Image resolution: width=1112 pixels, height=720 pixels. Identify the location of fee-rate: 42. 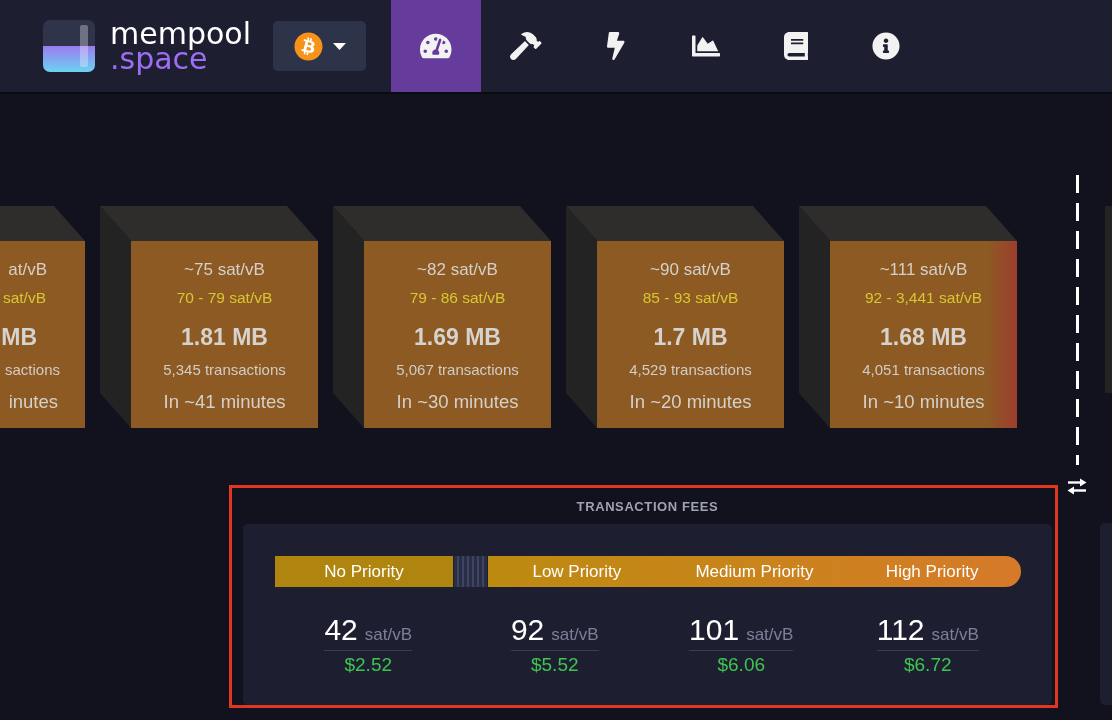
(341, 630).